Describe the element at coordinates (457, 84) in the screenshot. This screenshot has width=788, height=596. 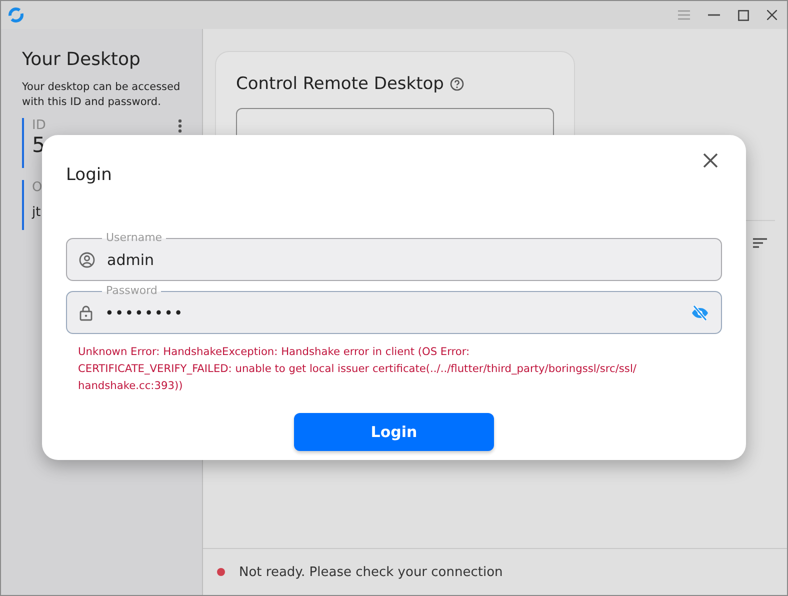
I see `help-icon` at that location.